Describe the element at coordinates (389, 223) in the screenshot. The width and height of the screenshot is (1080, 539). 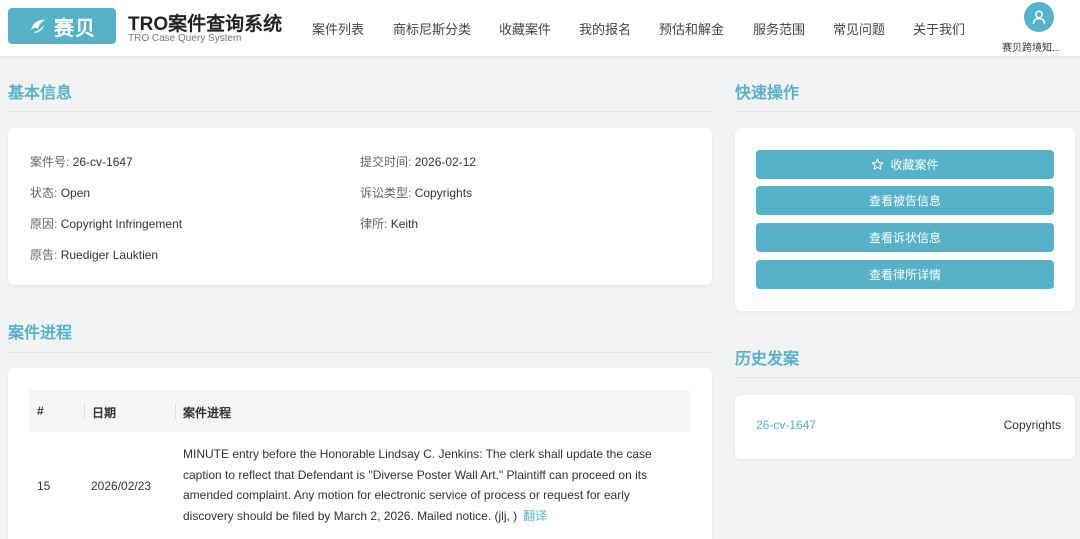
I see `law-firm-field: 律所: Keith` at that location.